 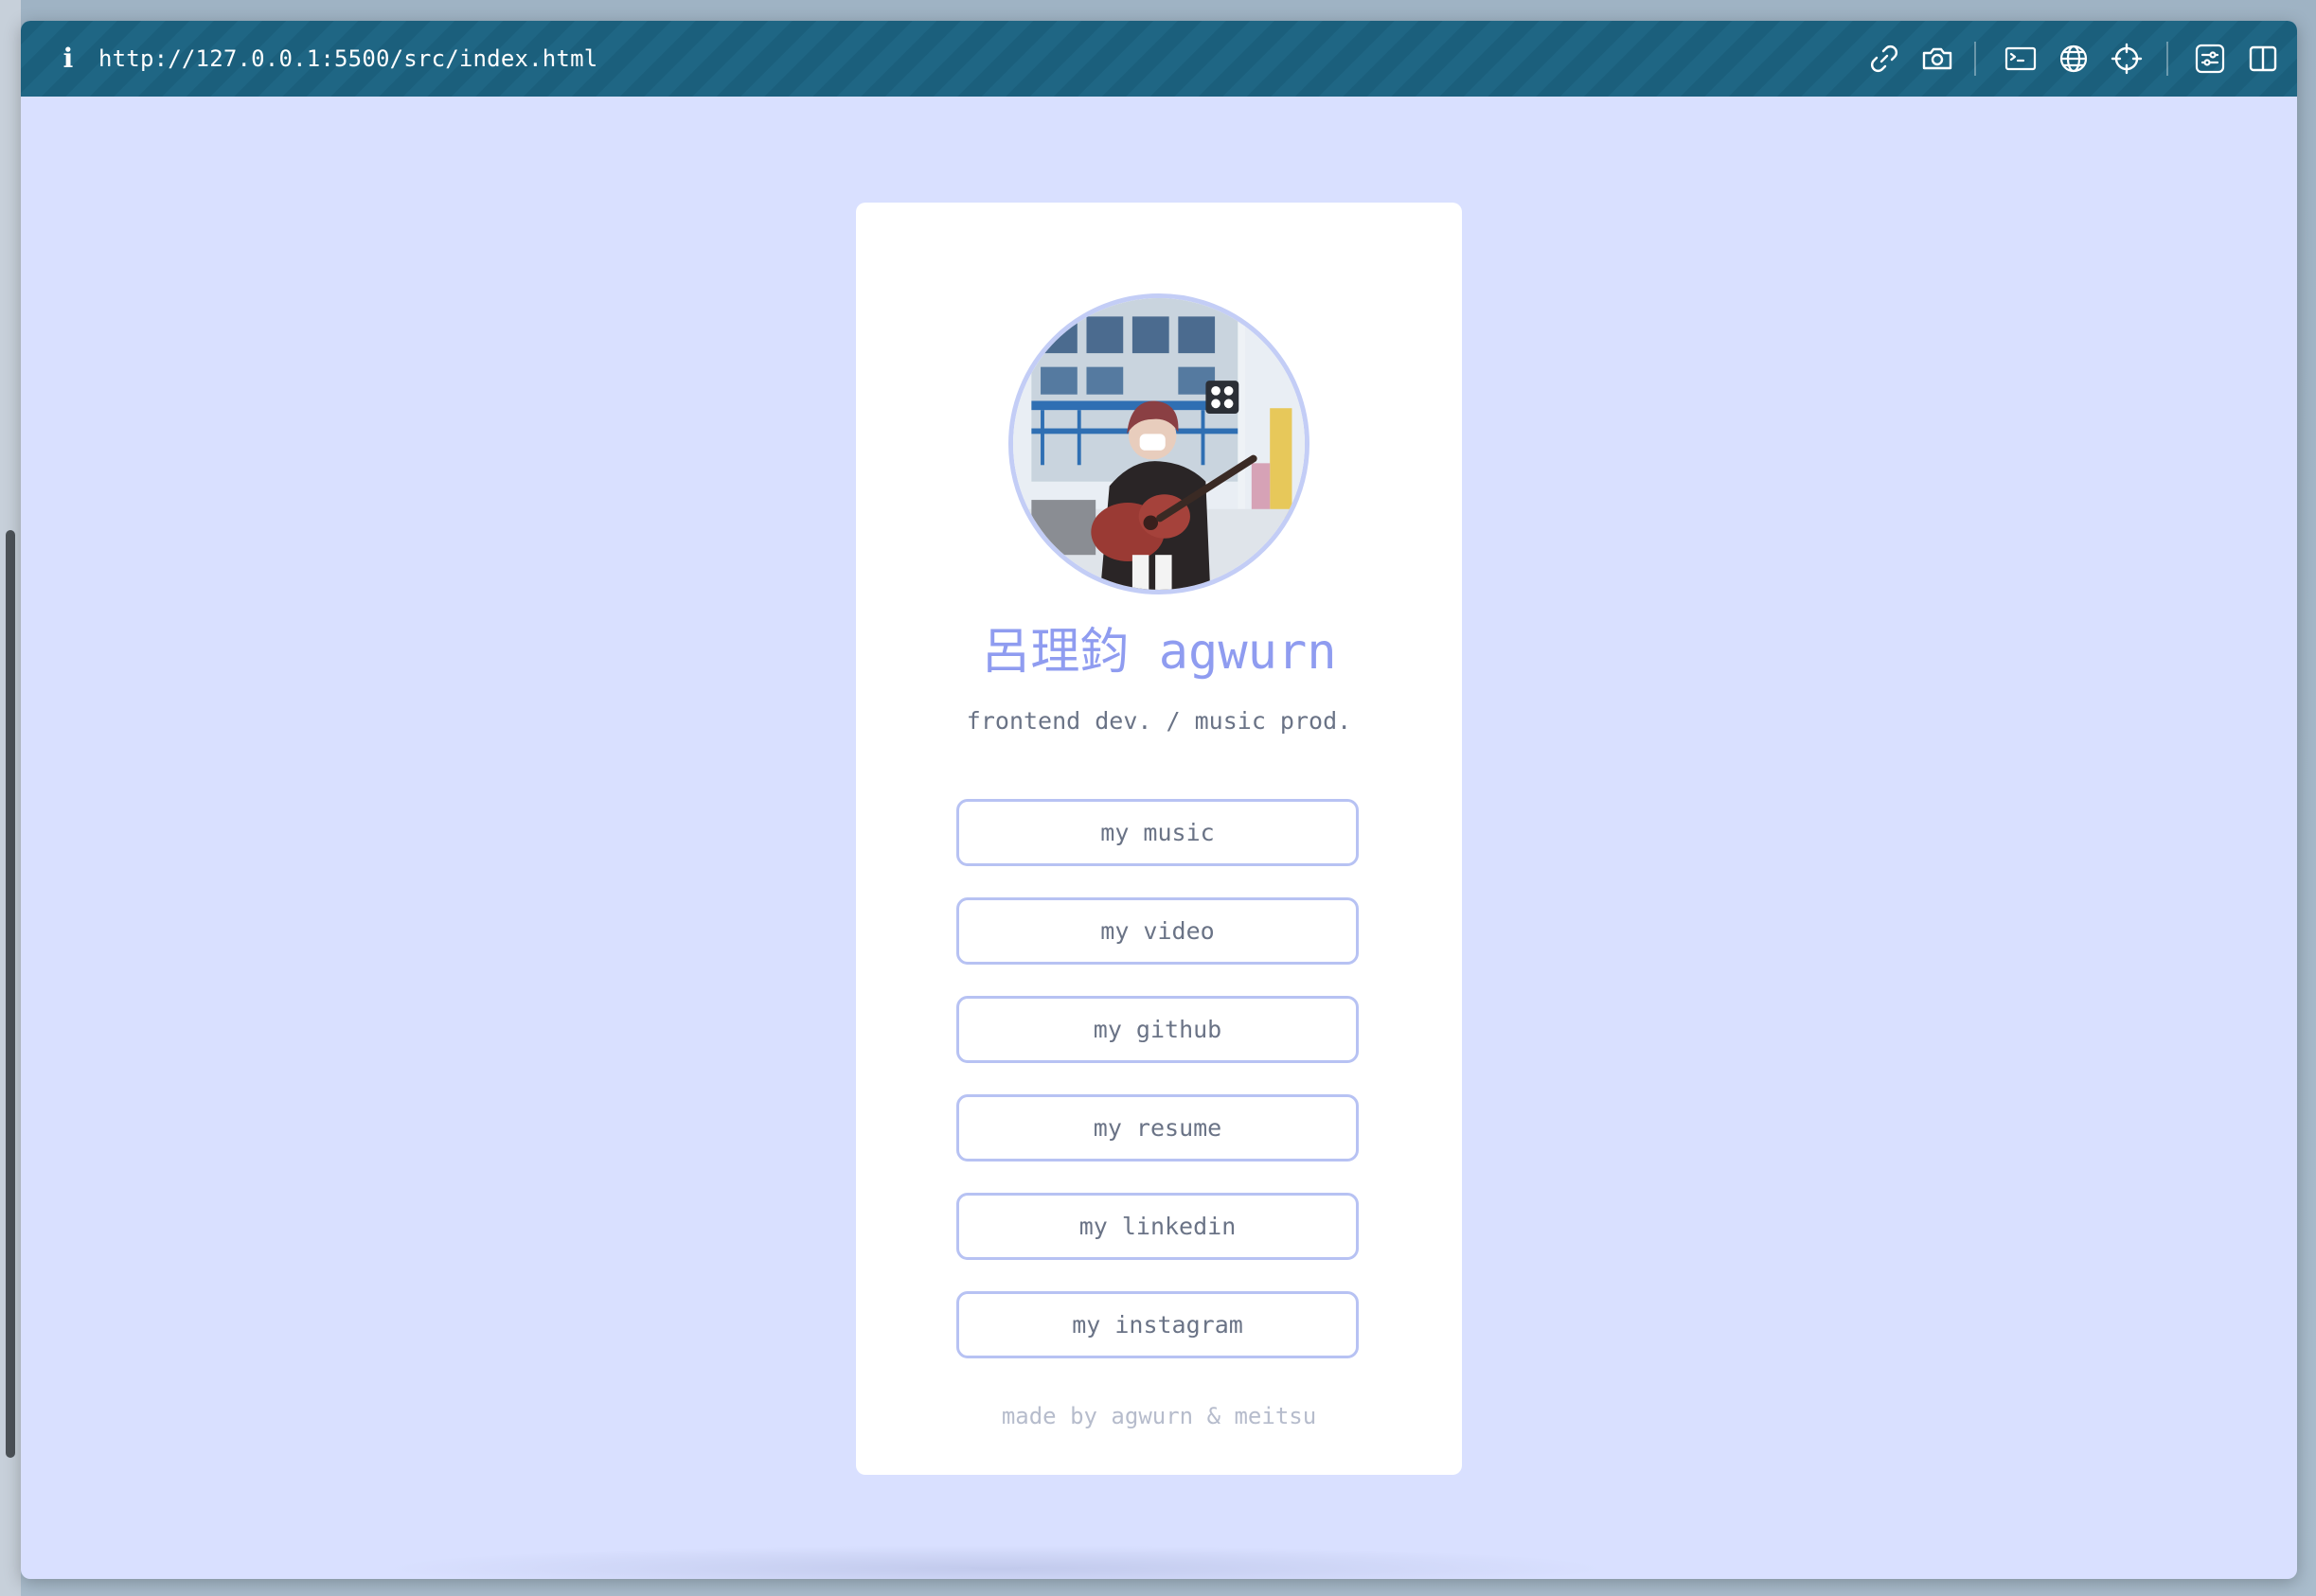 What do you see at coordinates (68, 59) in the screenshot?
I see `info-icon: i` at bounding box center [68, 59].